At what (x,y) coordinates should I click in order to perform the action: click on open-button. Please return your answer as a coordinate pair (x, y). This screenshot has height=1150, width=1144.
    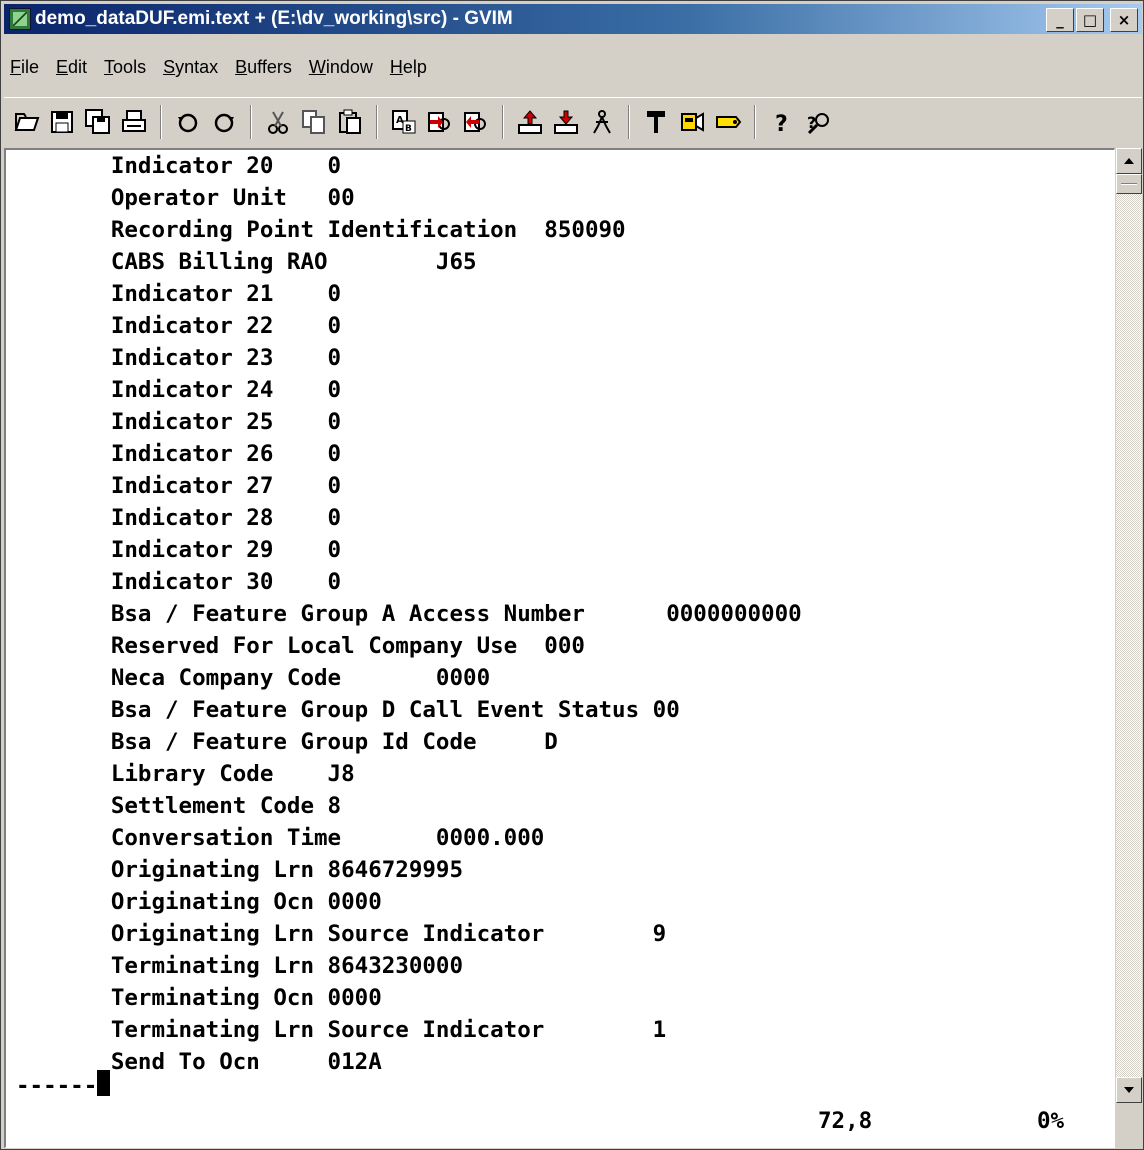
    Looking at the image, I should click on (26, 122).